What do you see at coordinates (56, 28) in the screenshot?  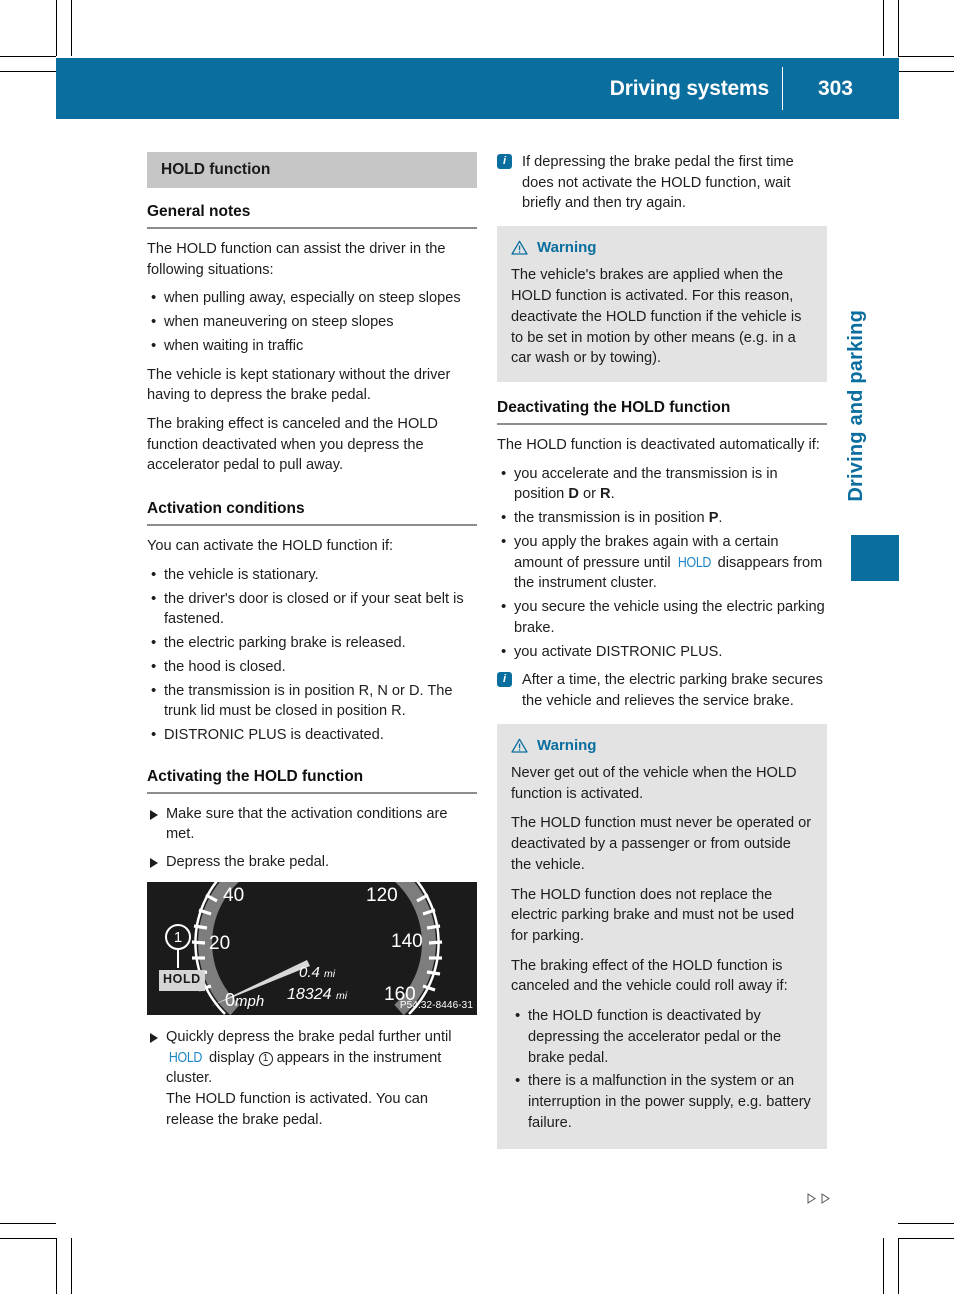 I see `crop-mark-top-left-v` at bounding box center [56, 28].